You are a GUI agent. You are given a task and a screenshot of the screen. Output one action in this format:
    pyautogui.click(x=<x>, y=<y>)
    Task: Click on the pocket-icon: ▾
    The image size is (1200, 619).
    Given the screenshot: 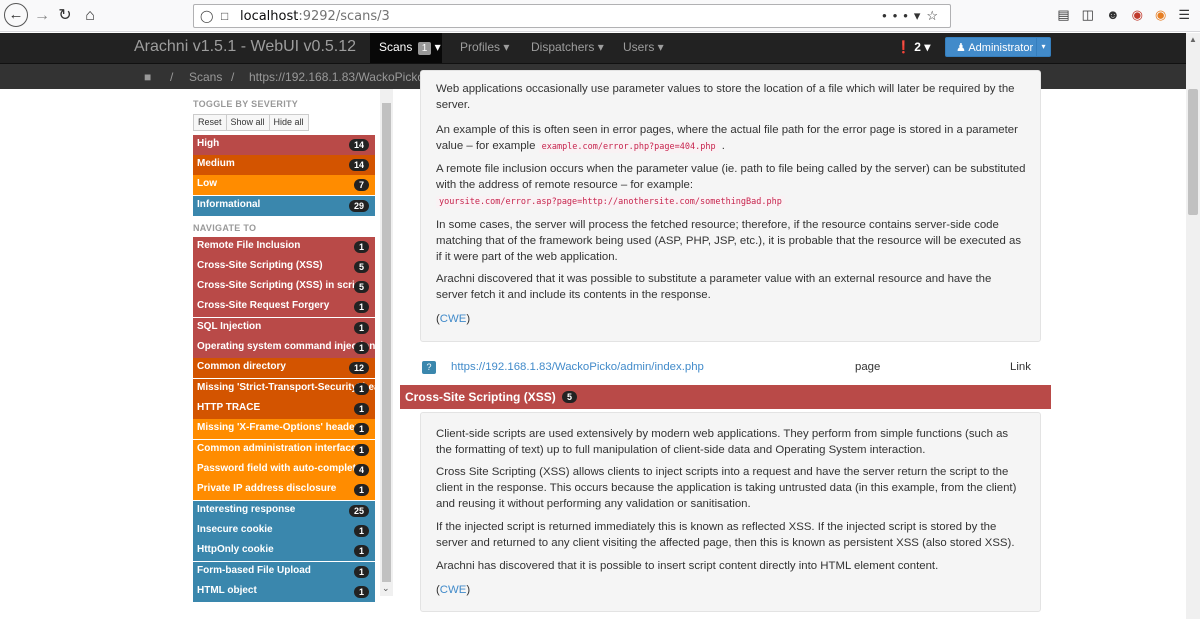 What is the action you would take?
    pyautogui.click(x=920, y=15)
    